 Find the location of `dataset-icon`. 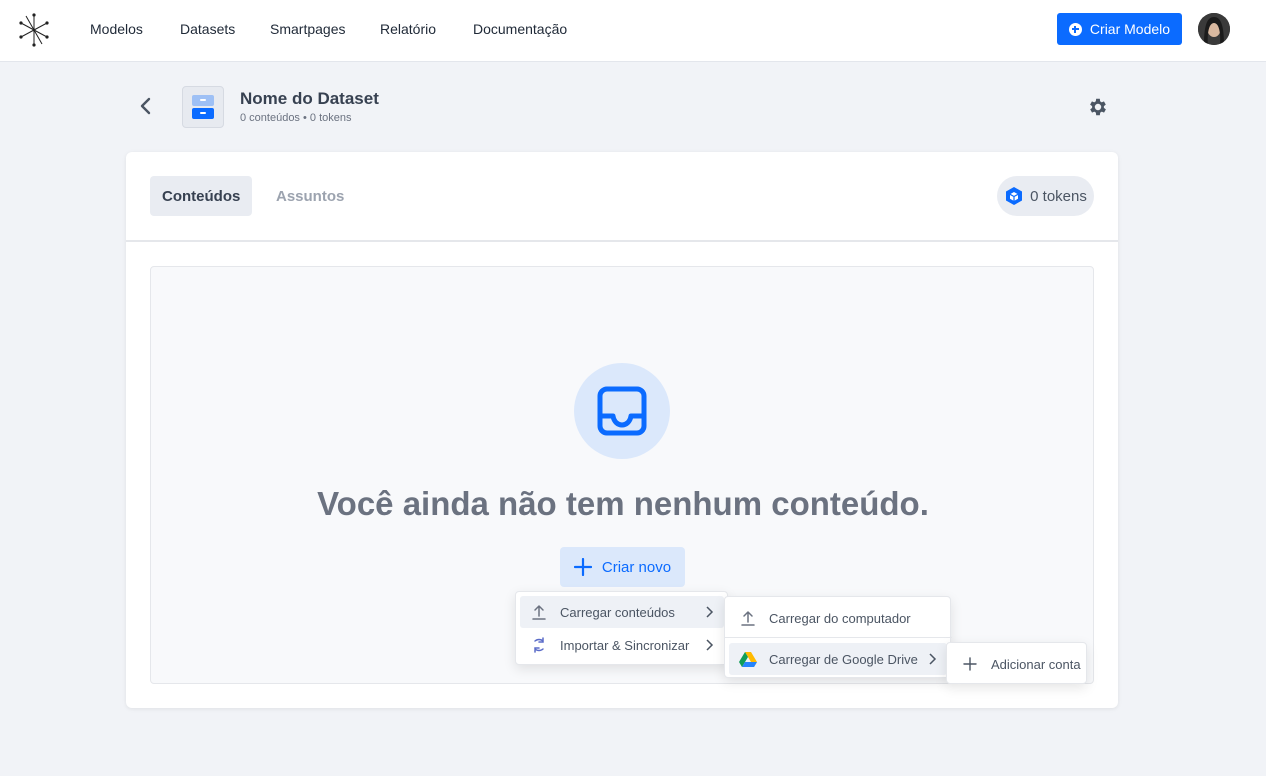

dataset-icon is located at coordinates (203, 107).